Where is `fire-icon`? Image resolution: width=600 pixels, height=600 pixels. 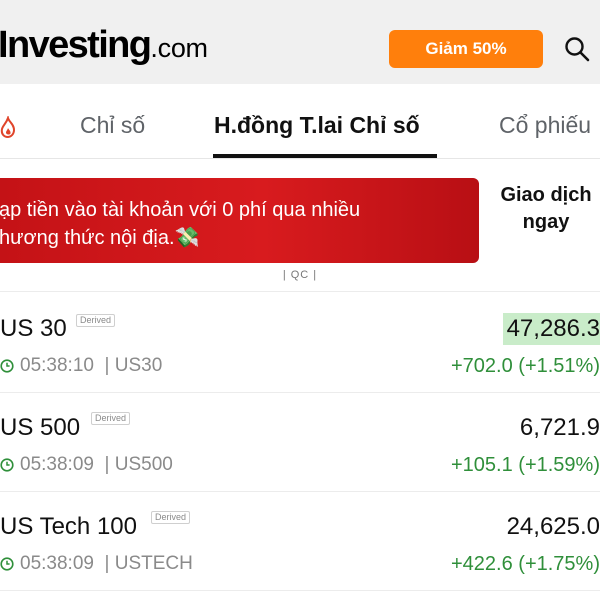
fire-icon is located at coordinates (8, 127).